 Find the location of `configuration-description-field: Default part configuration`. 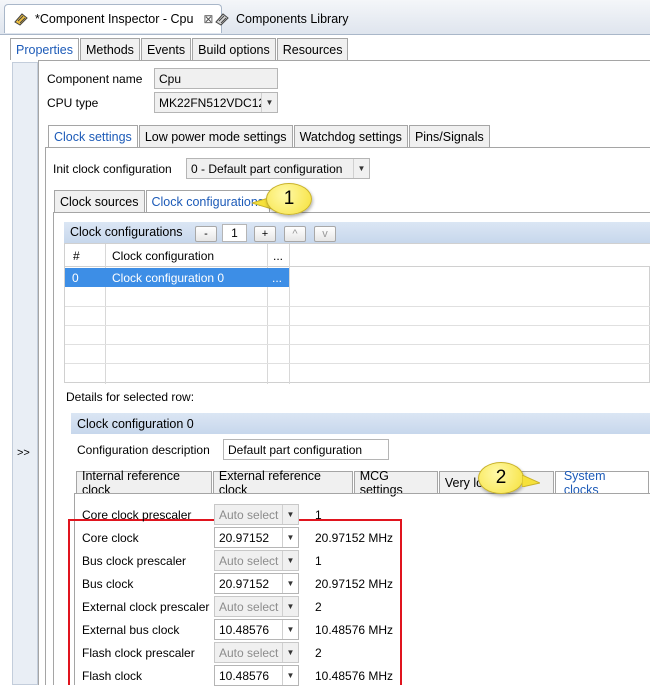

configuration-description-field: Default part configuration is located at coordinates (306, 449).